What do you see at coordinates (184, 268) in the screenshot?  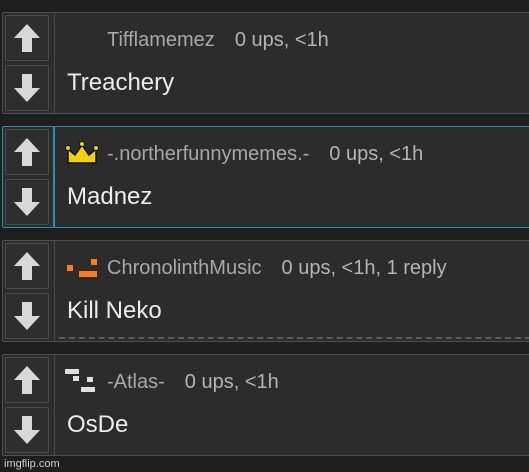 I see `username-link: ChronolinthMusic` at bounding box center [184, 268].